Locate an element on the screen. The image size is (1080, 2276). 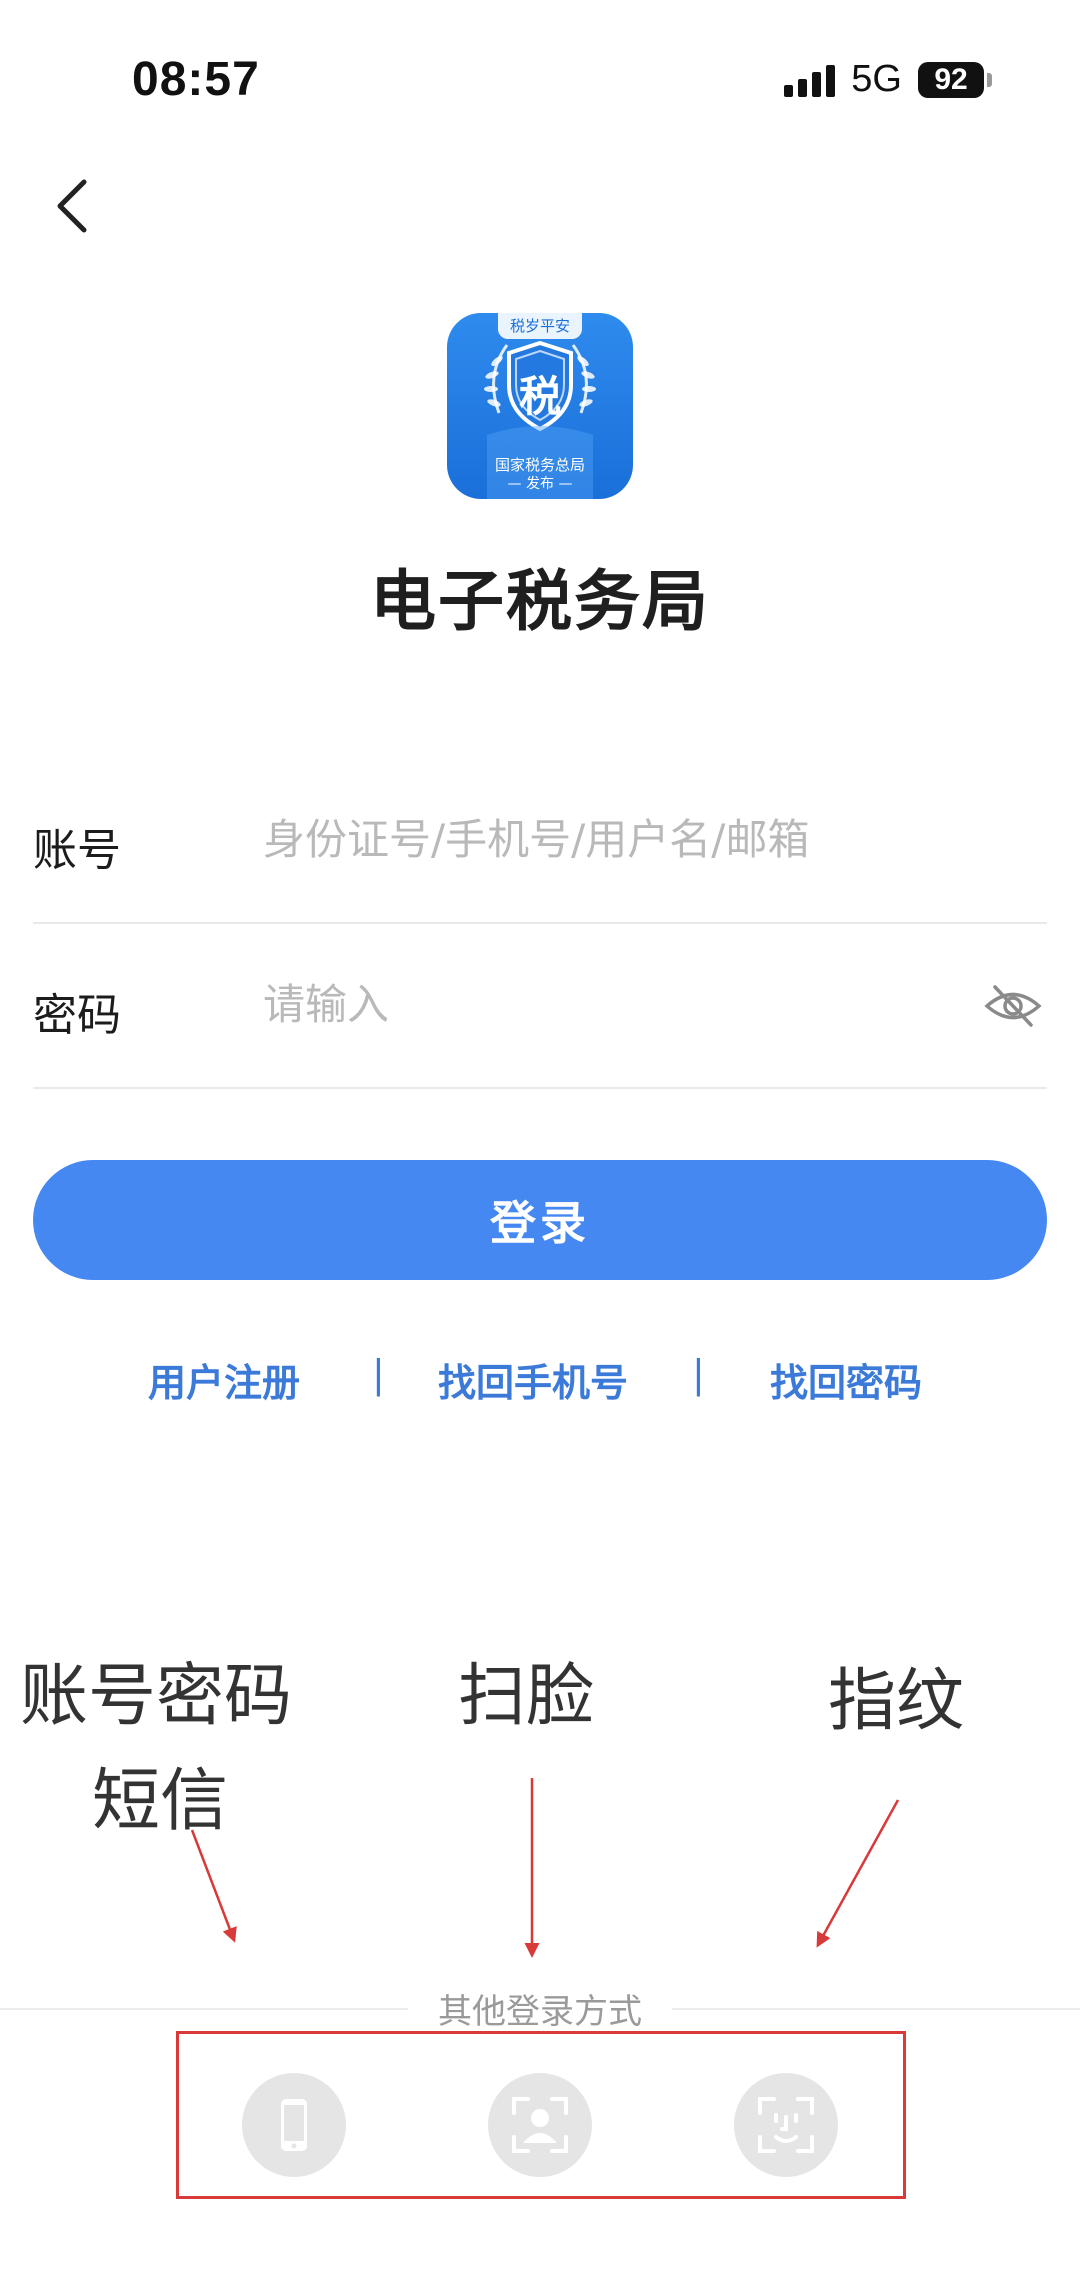
annotation-face-scan: 扫脸 is located at coordinates (526, 1696).